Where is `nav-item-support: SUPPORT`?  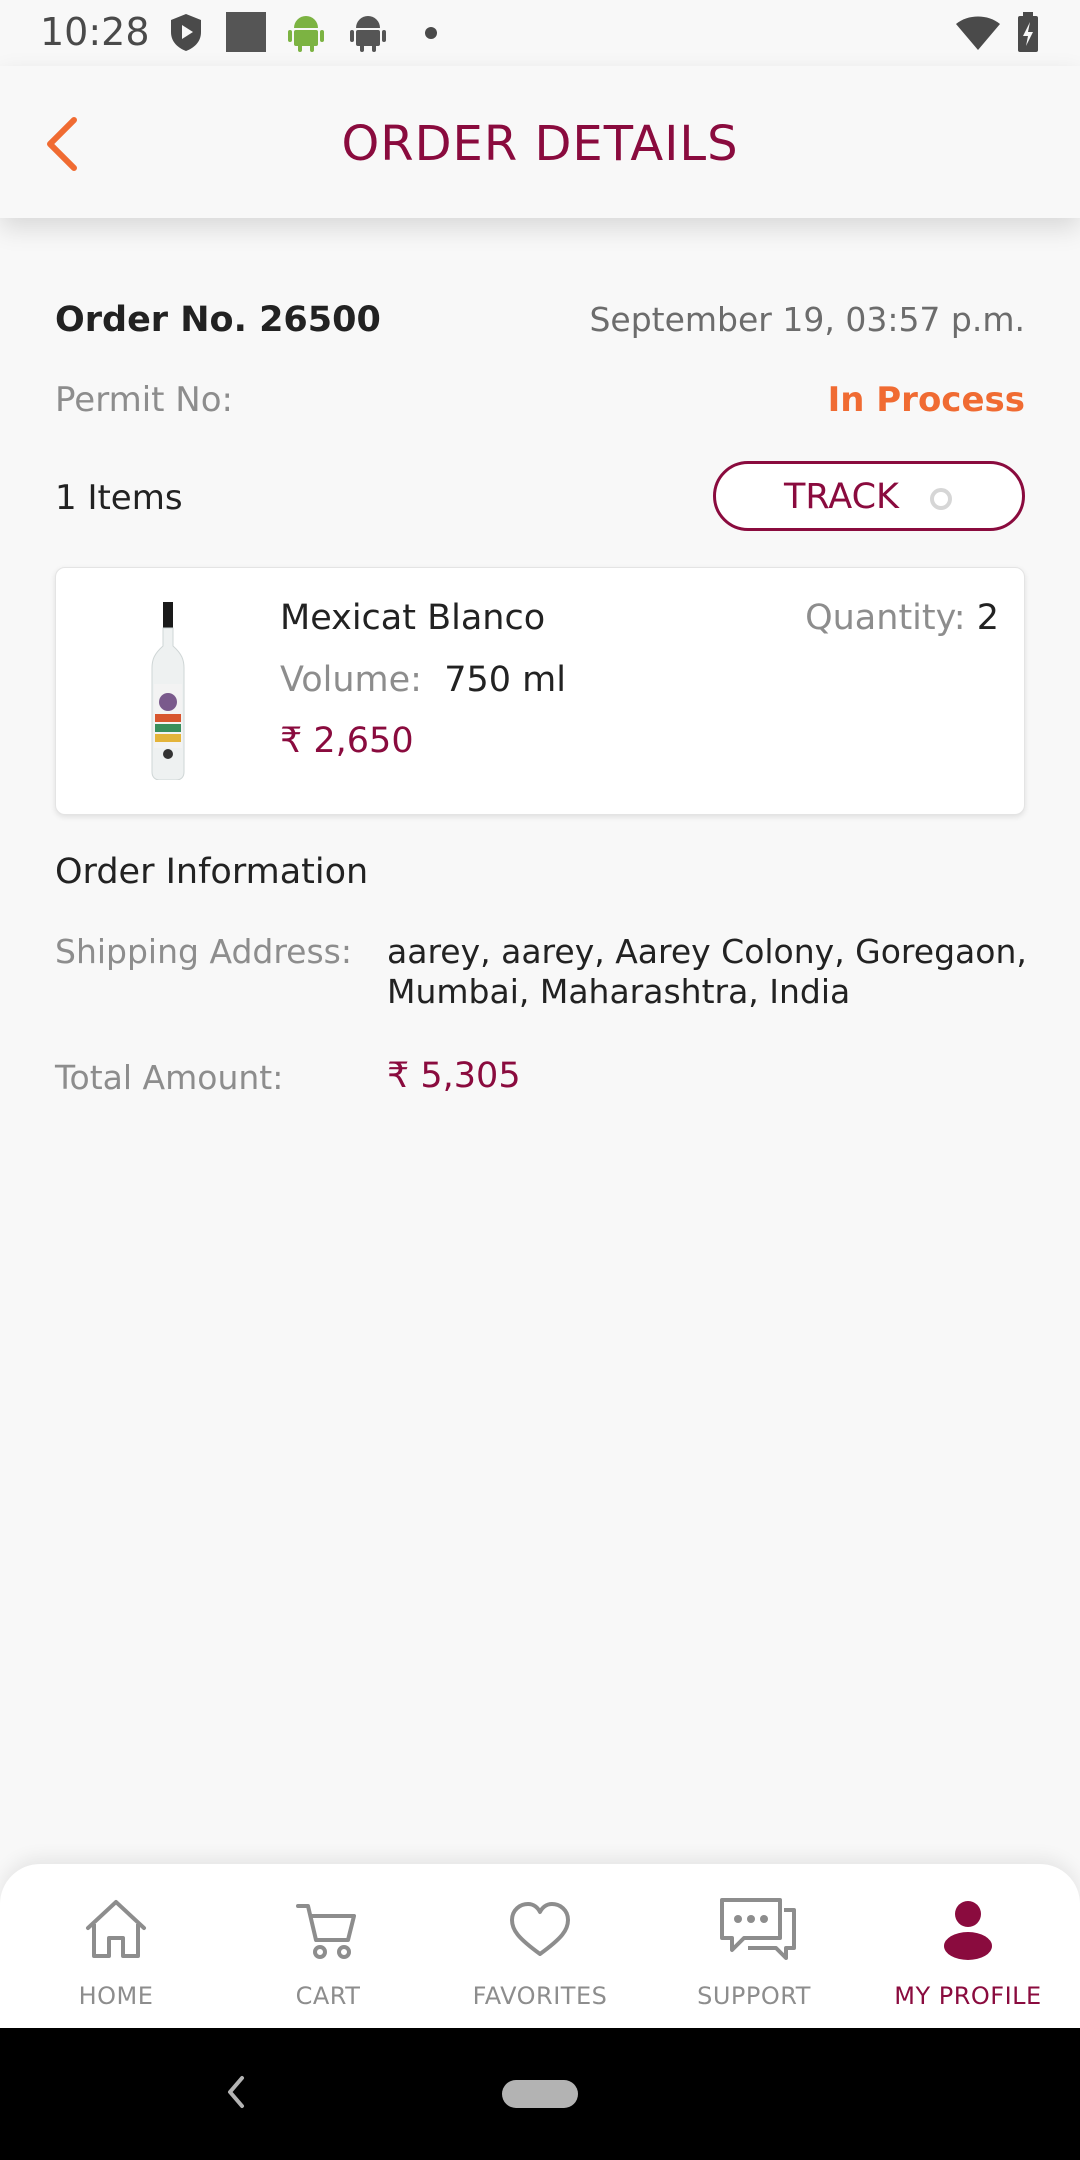 nav-item-support: SUPPORT is located at coordinates (754, 1946).